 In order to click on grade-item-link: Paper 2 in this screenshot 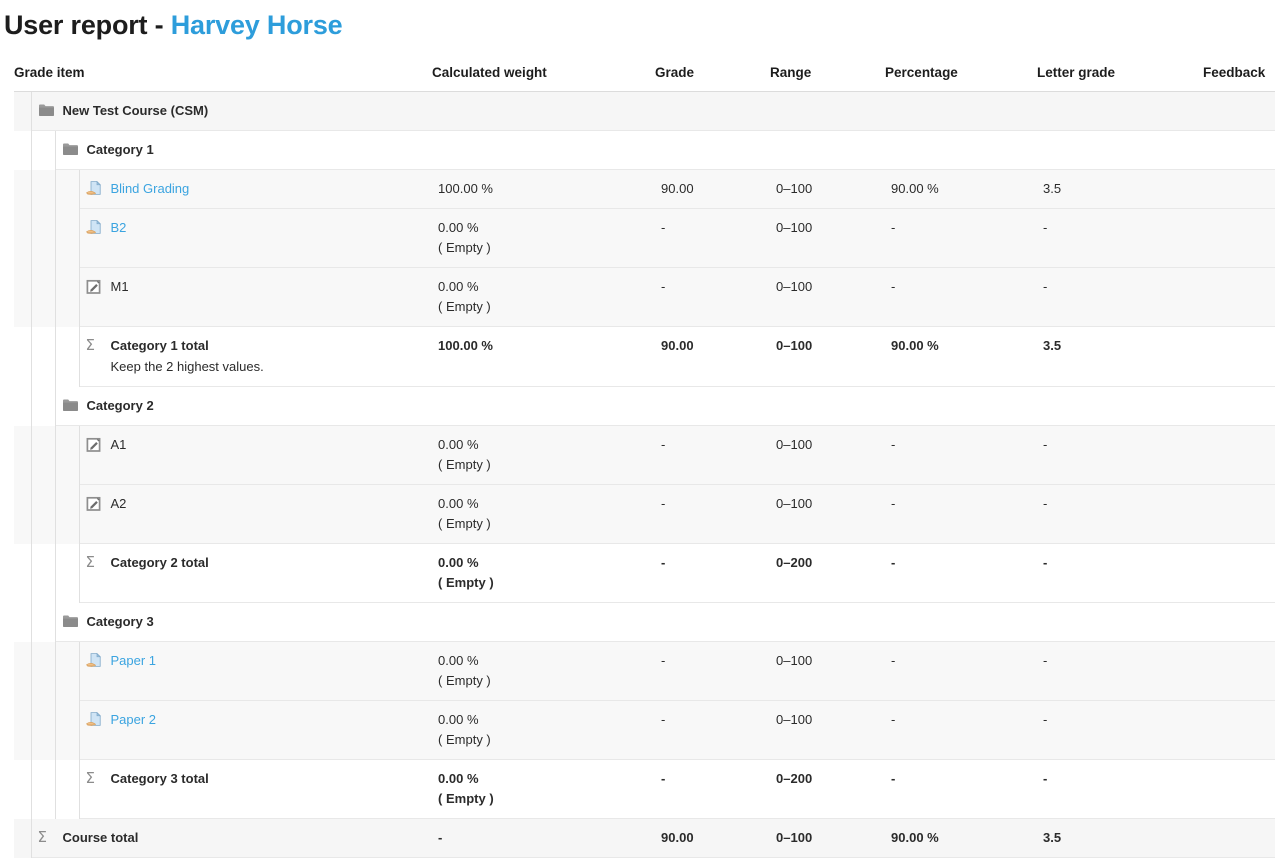, I will do `click(134, 720)`.